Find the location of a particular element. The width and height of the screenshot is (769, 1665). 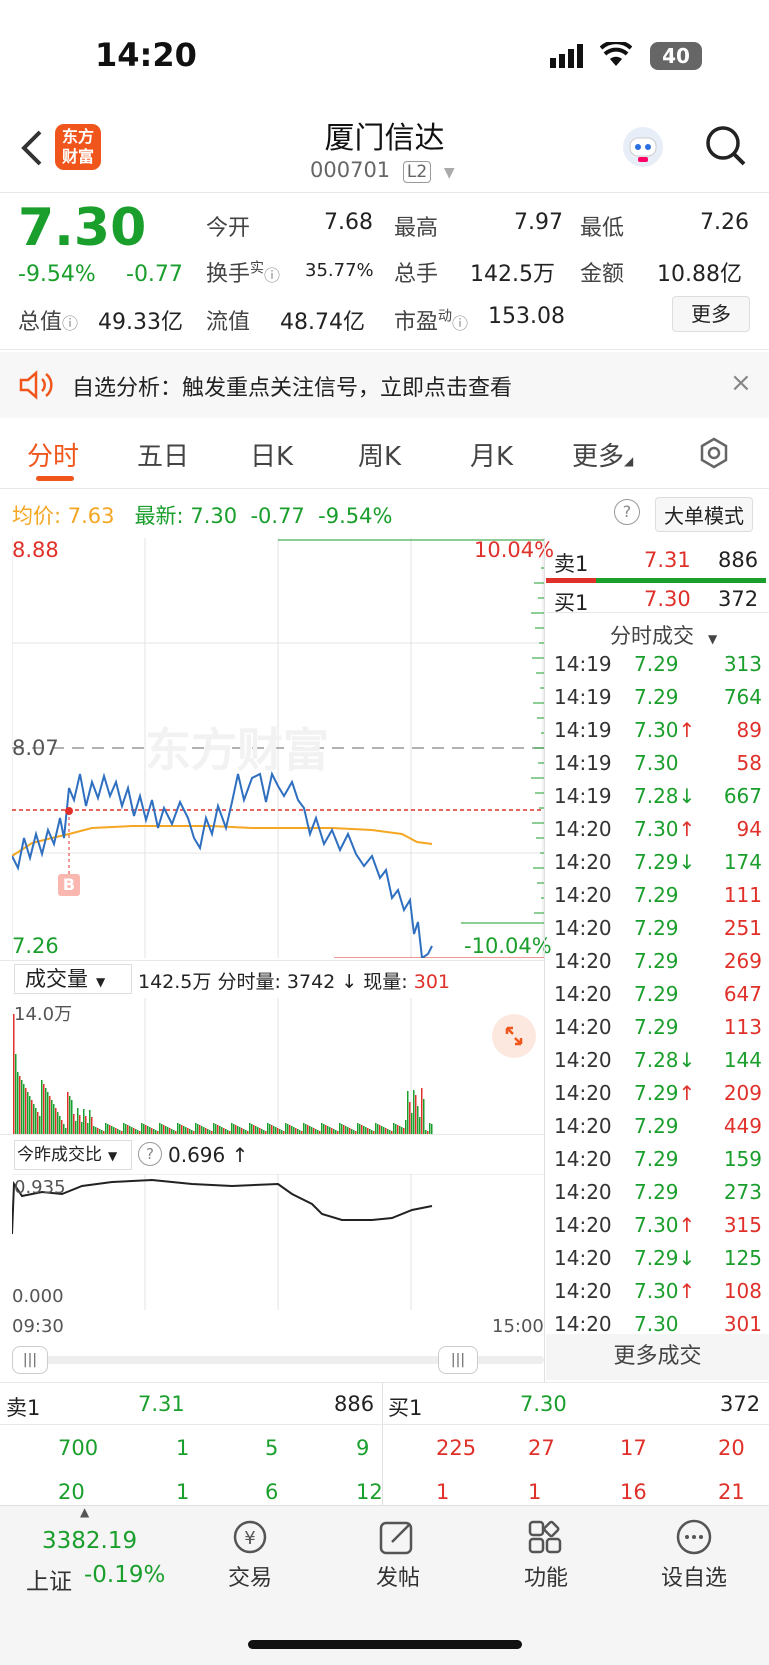

scroll-handle-left: ||| is located at coordinates (30, 1360).